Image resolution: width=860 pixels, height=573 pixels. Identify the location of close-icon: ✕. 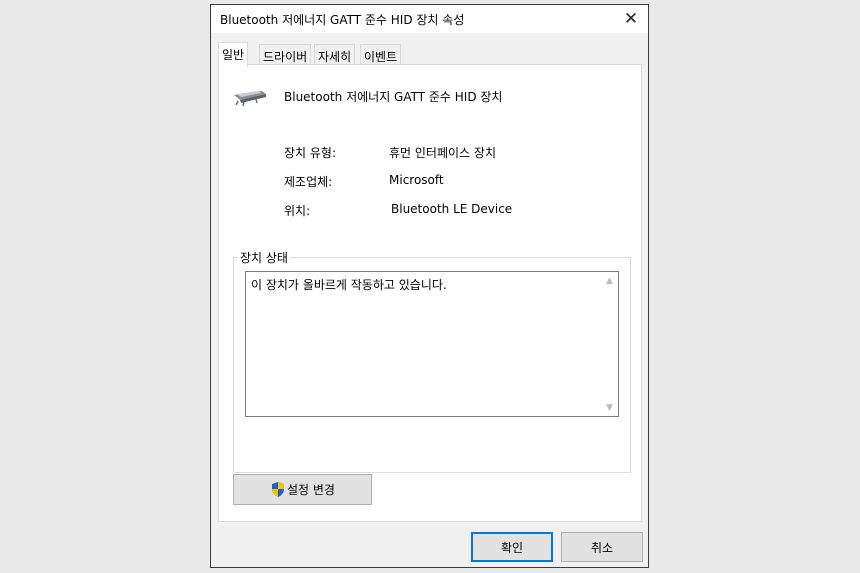
(631, 19).